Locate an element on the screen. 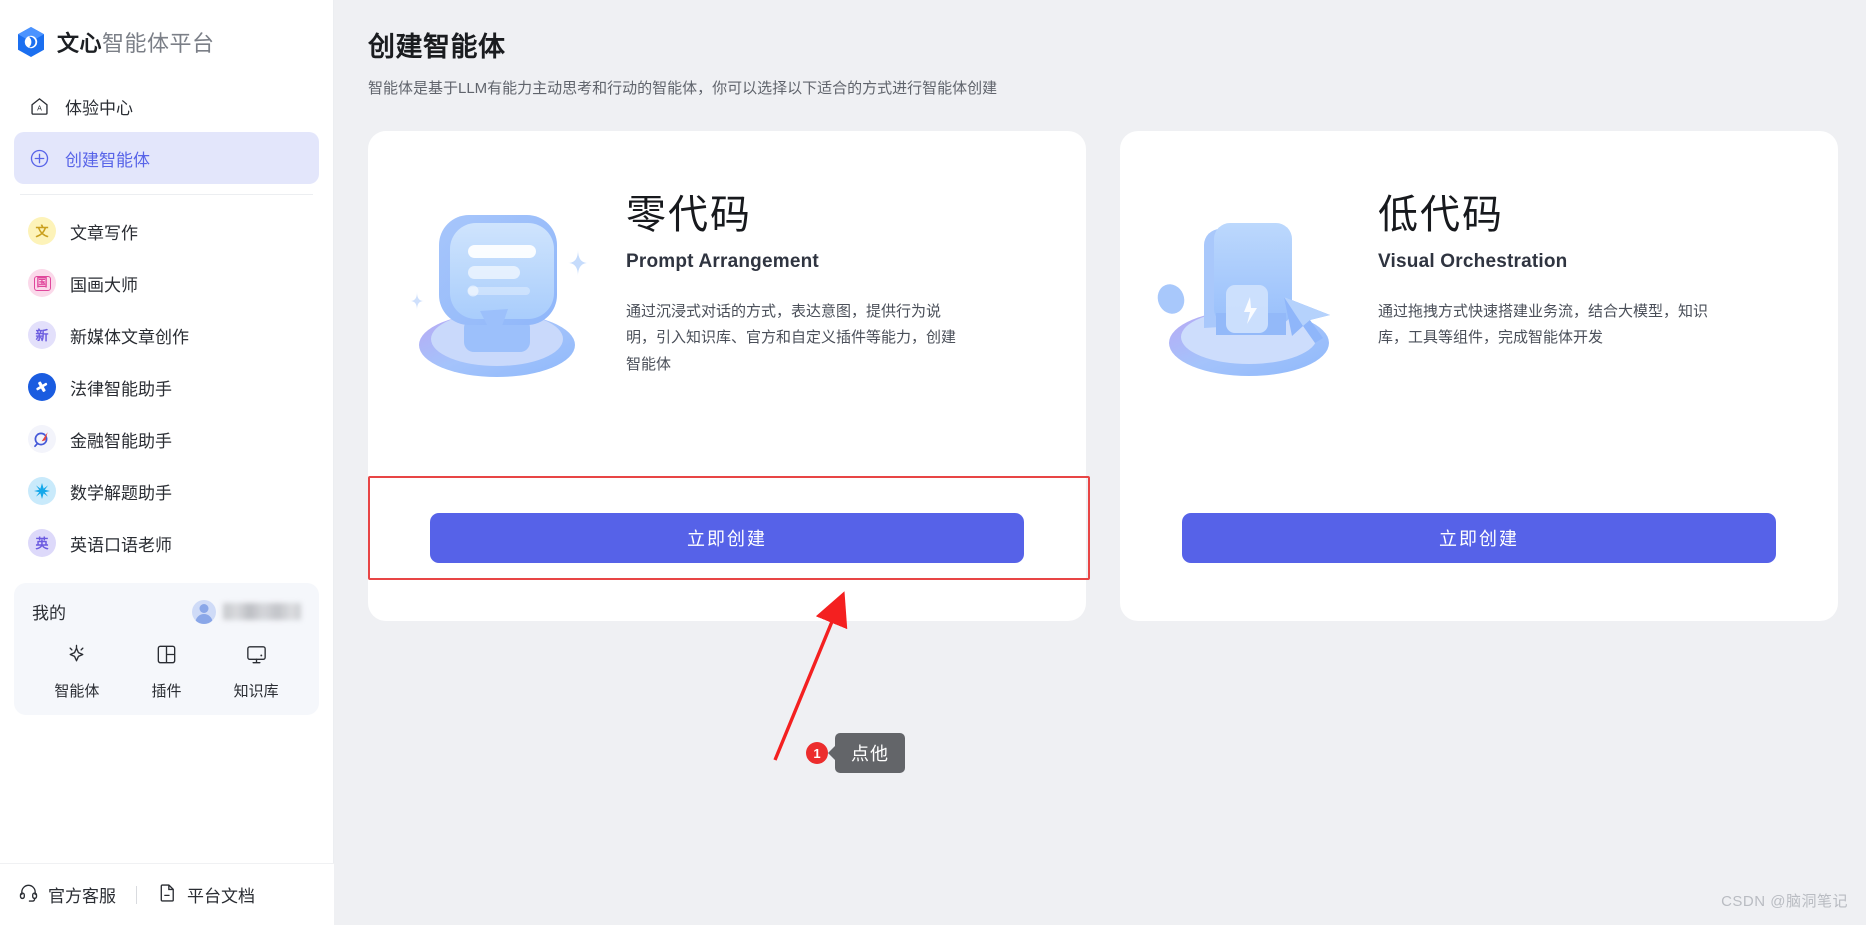 The width and height of the screenshot is (1866, 925). list-item: 文 文章写作 is located at coordinates (166, 231).